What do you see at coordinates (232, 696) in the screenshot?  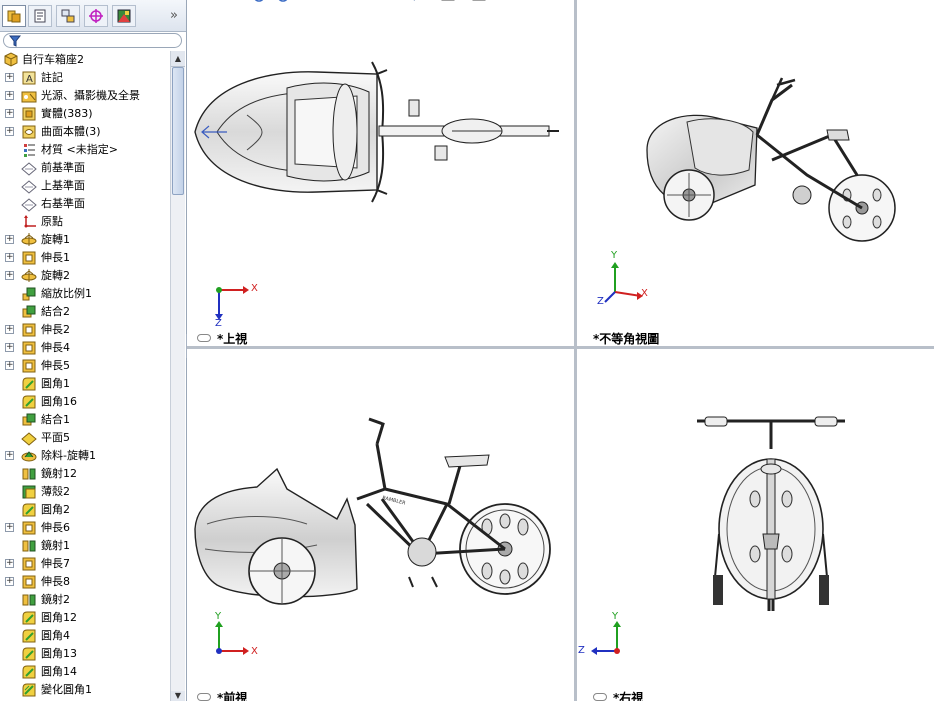 I see `viewport-label-front: *前視` at bounding box center [232, 696].